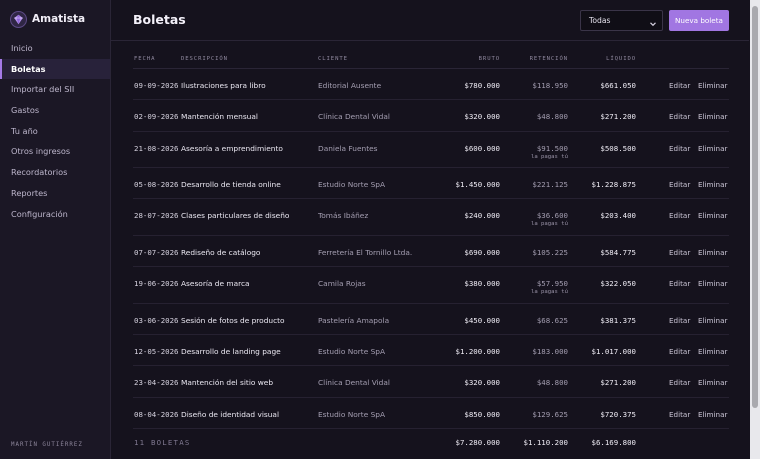  Describe the element at coordinates (343, 216) in the screenshot. I see `row-cliente: Tomás Ibáñez` at that location.